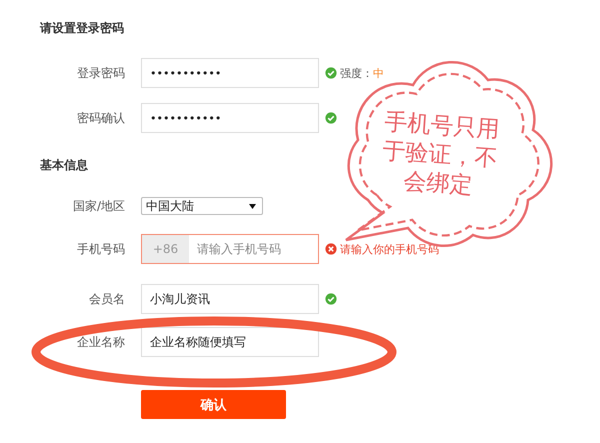  What do you see at coordinates (100, 118) in the screenshot?
I see `field-label: 密码确认` at bounding box center [100, 118].